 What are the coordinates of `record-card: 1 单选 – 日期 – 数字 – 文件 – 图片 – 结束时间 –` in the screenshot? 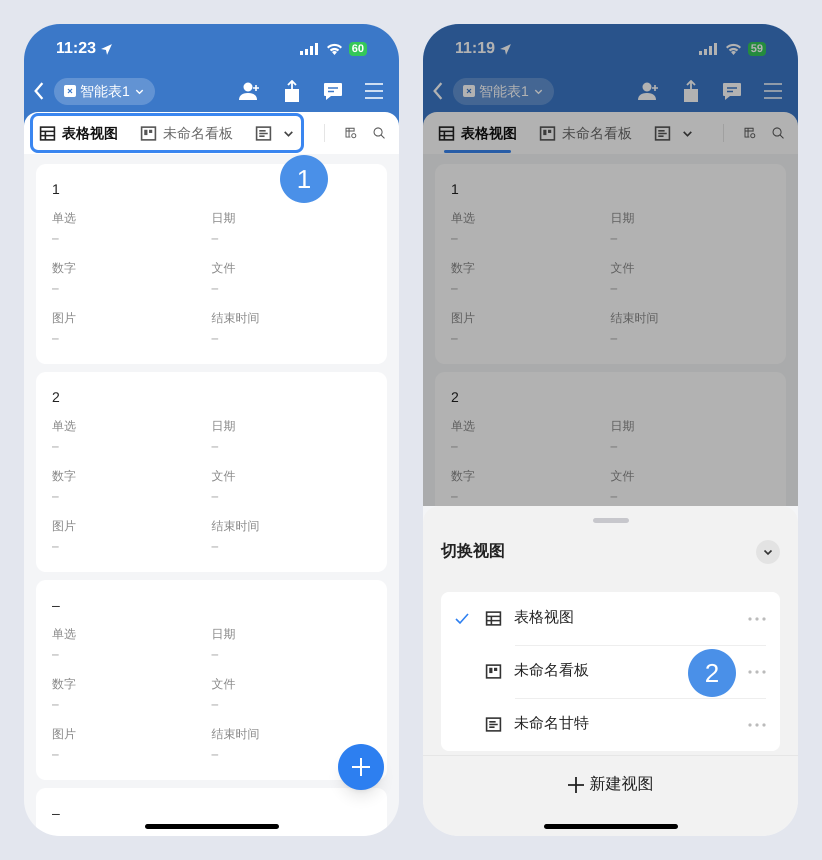 It's located at (610, 264).